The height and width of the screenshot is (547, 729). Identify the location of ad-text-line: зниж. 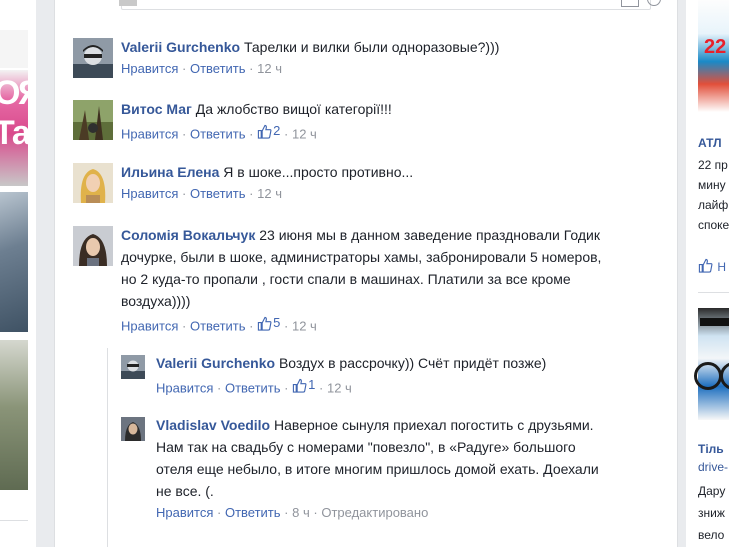
(711, 513).